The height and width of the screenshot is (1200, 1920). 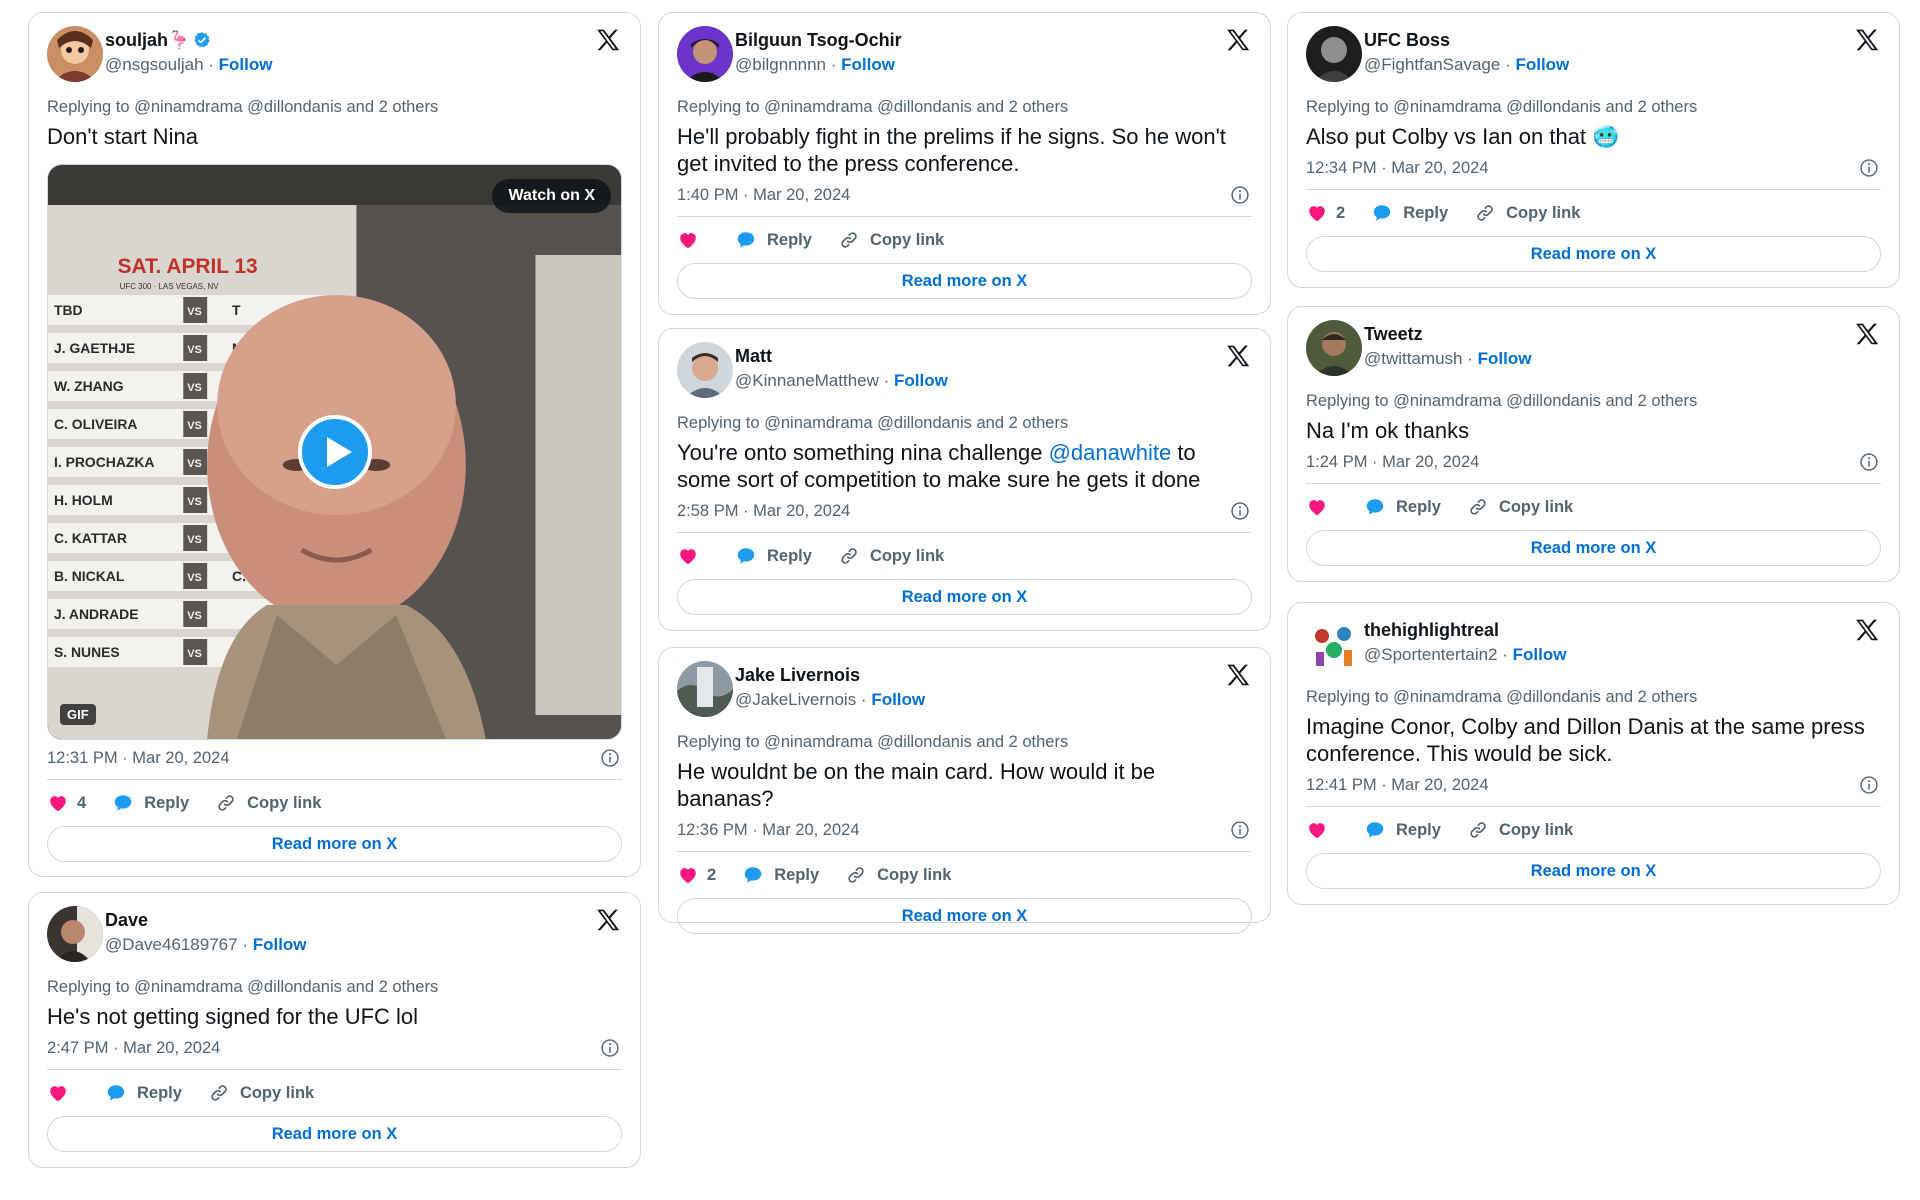 I want to click on mention-link: @danawhite, so click(x=1110, y=452).